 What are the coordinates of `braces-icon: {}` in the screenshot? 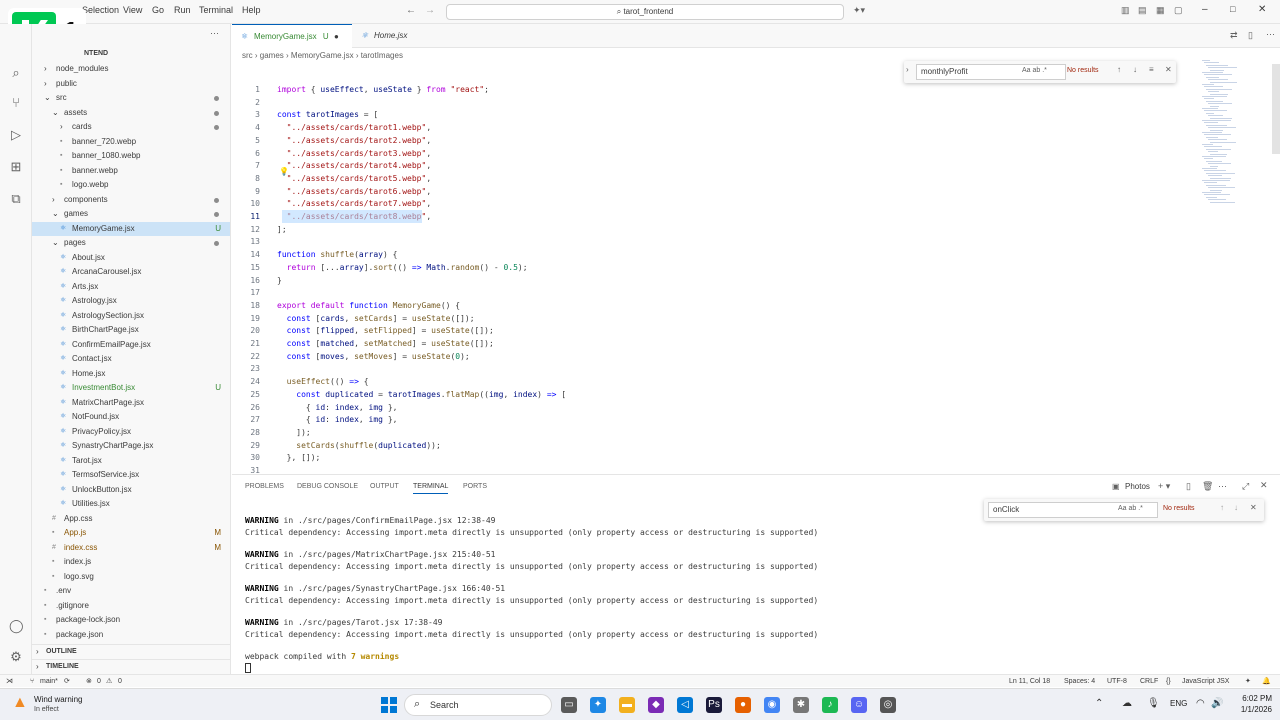 It's located at (1168, 681).